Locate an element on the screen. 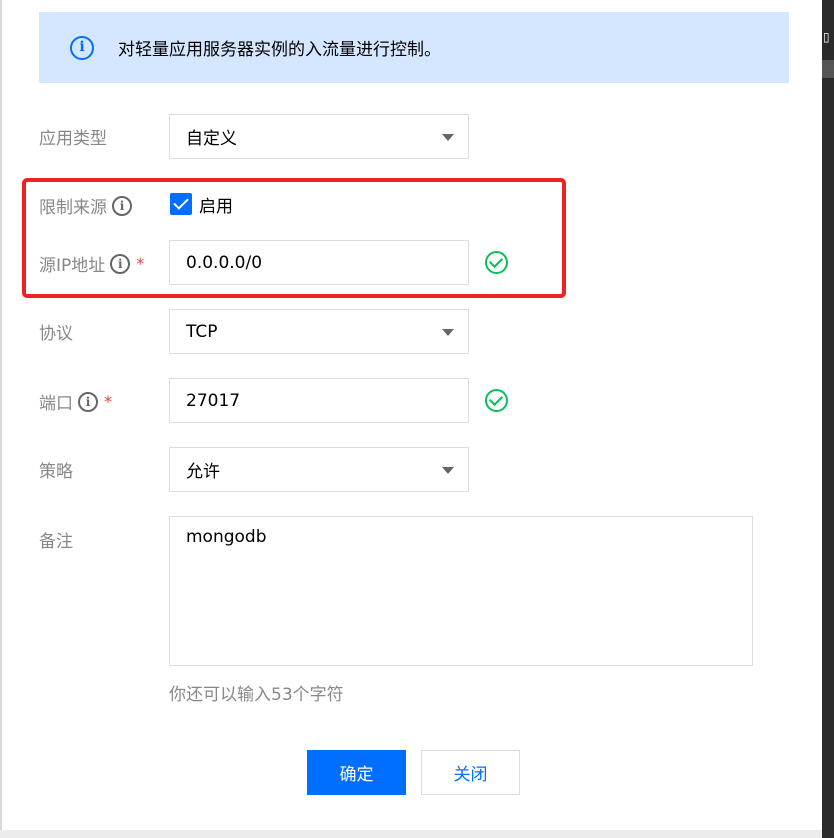 The width and height of the screenshot is (834, 838). app-type-label: 应用类型 is located at coordinates (73, 136).